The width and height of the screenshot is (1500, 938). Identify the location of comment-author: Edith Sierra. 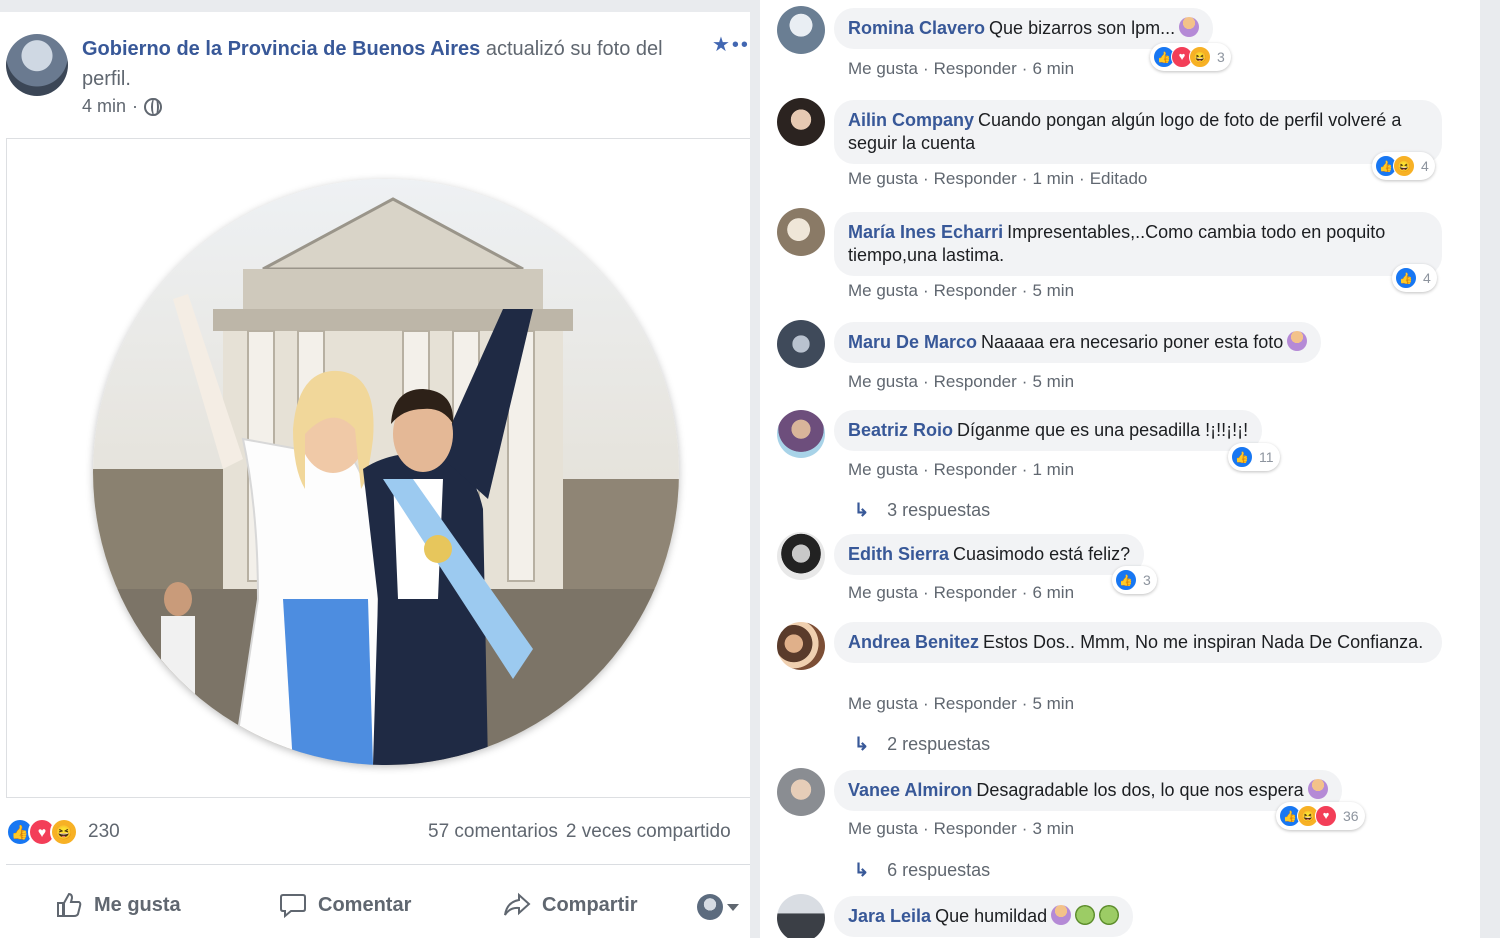
(898, 554).